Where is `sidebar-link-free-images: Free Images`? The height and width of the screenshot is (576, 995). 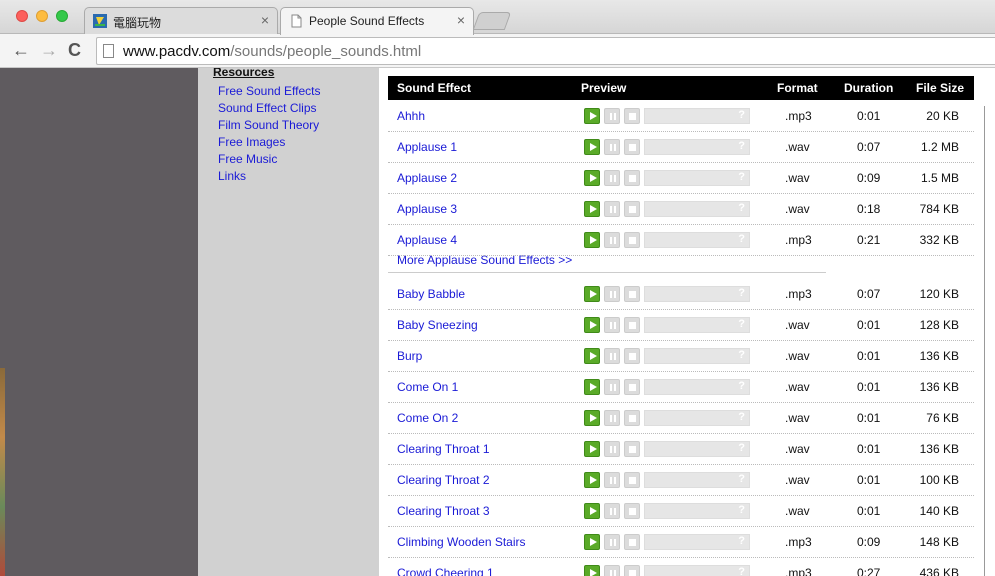 sidebar-link-free-images: Free Images is located at coordinates (251, 142).